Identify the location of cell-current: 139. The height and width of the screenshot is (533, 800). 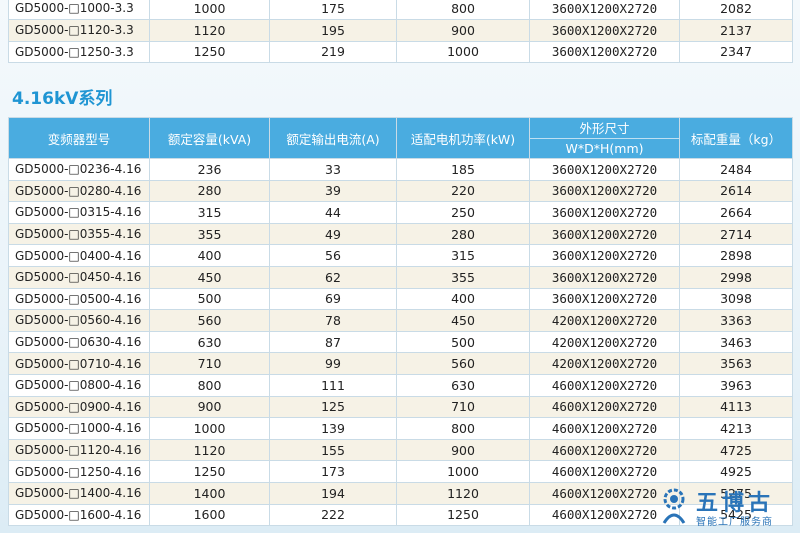
(333, 428).